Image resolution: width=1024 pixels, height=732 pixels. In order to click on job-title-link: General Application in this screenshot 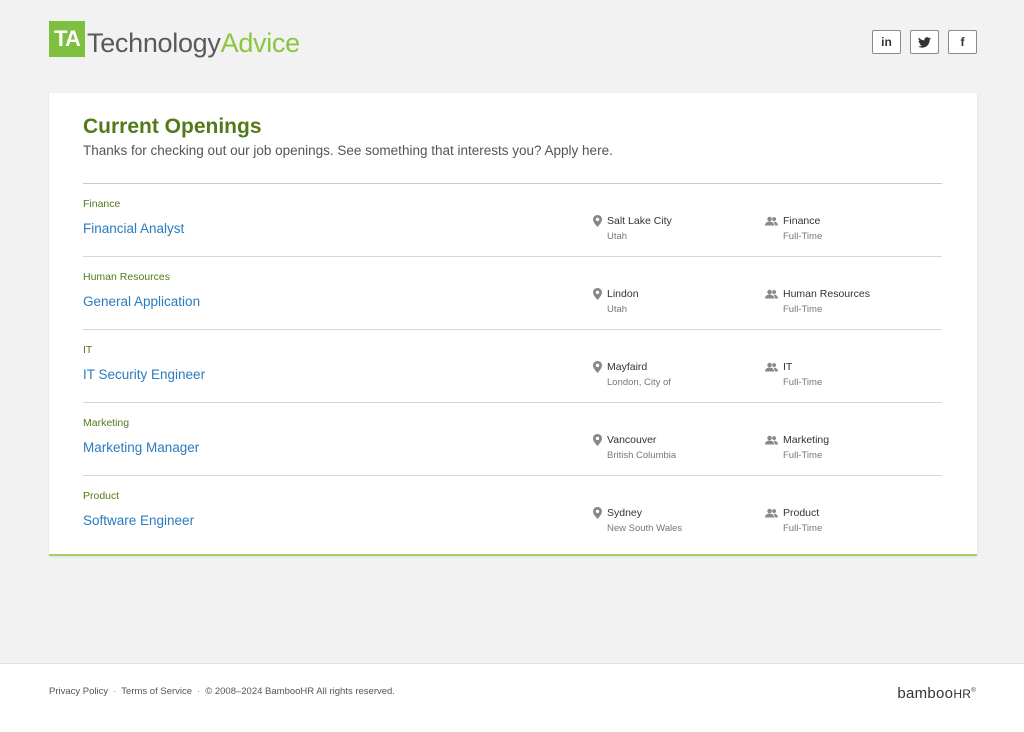, I will do `click(141, 301)`.